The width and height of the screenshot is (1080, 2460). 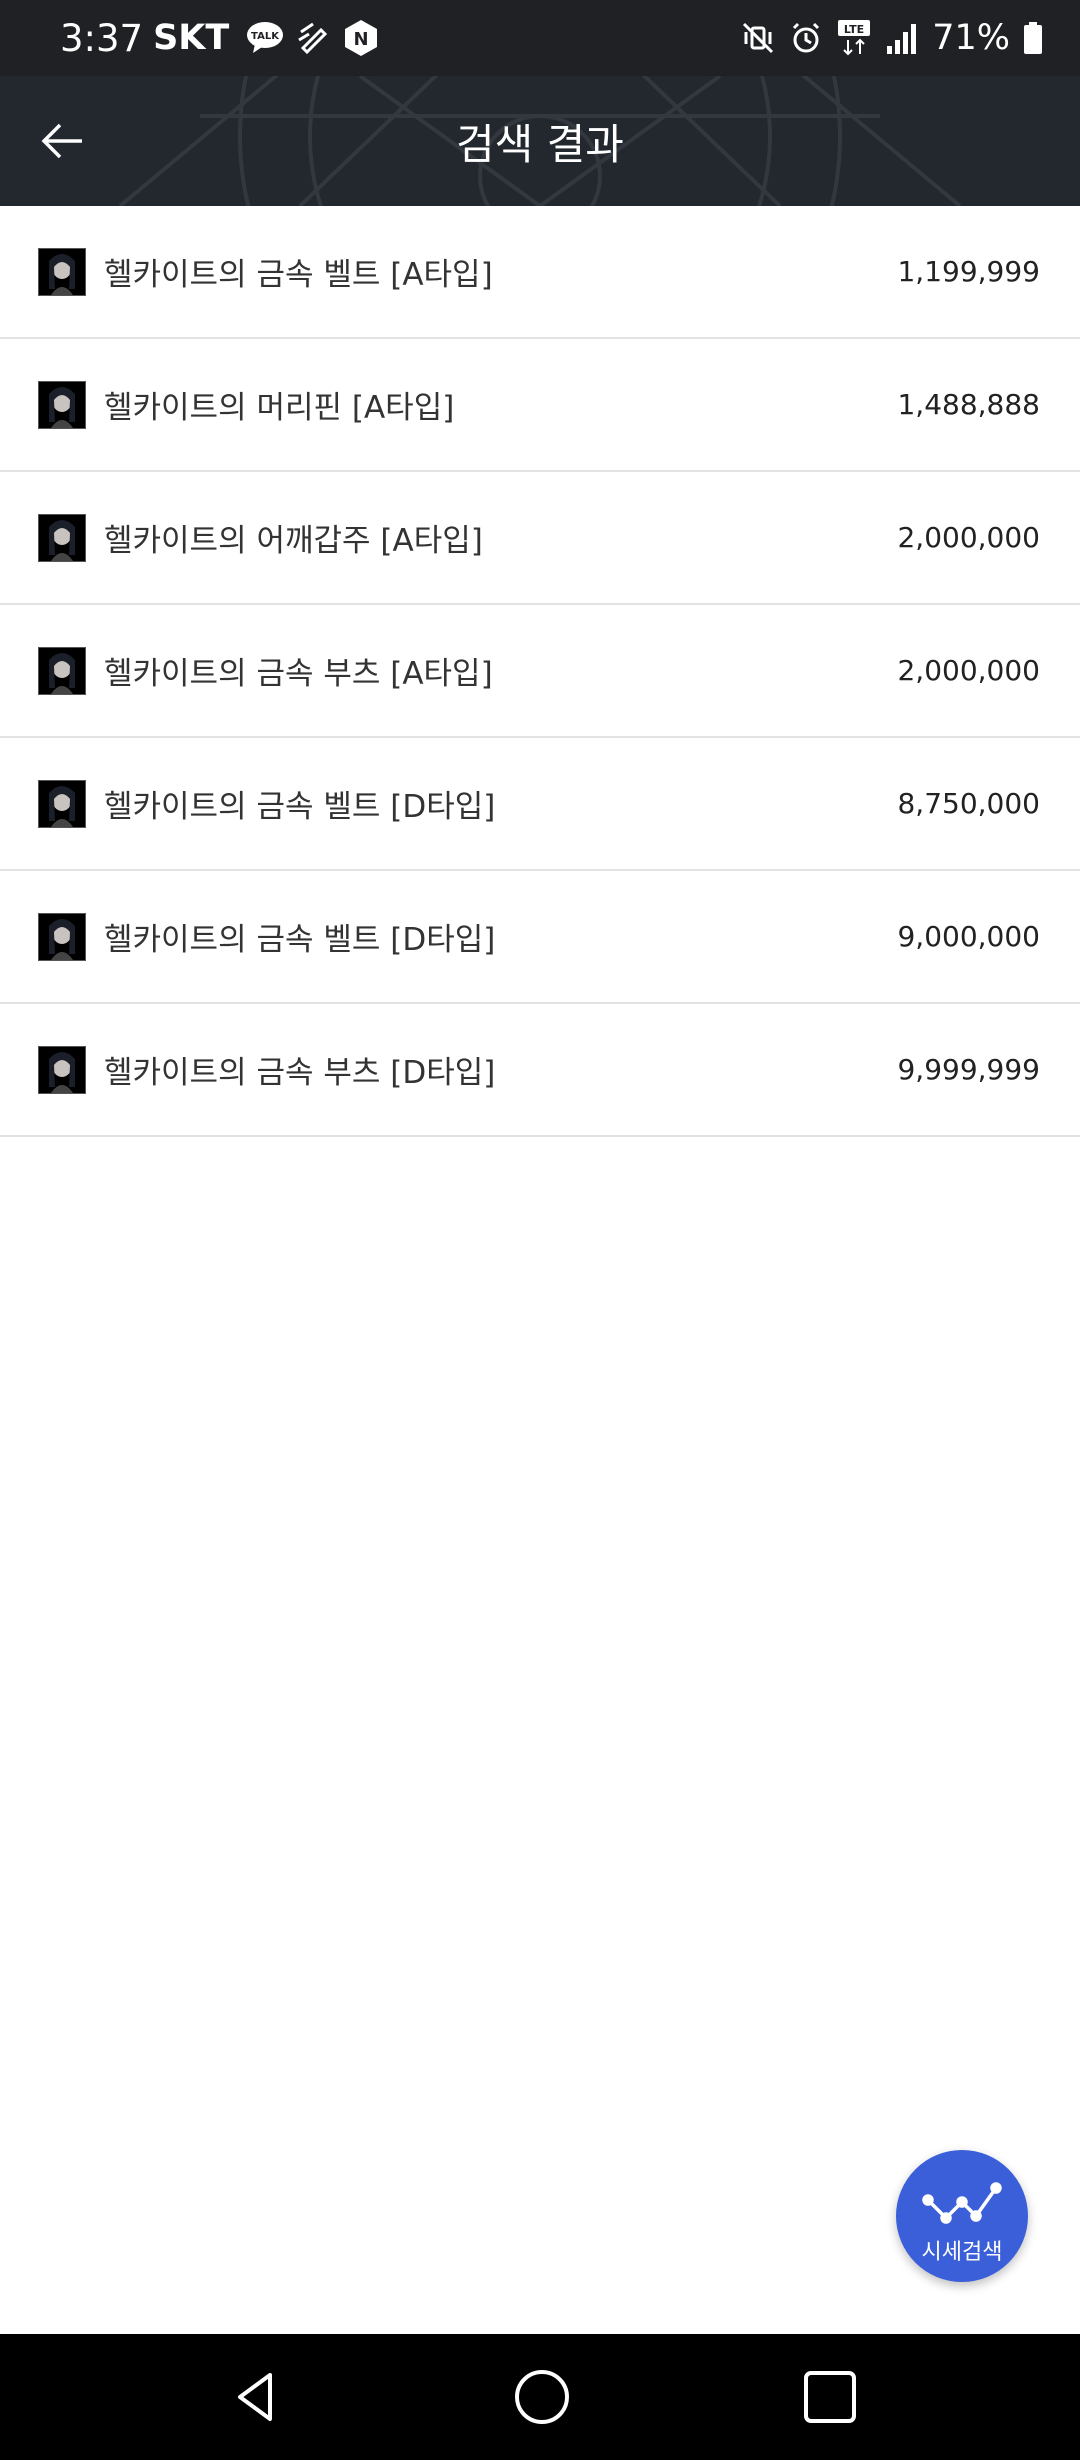 I want to click on talk-badge-text: TALK, so click(x=265, y=36).